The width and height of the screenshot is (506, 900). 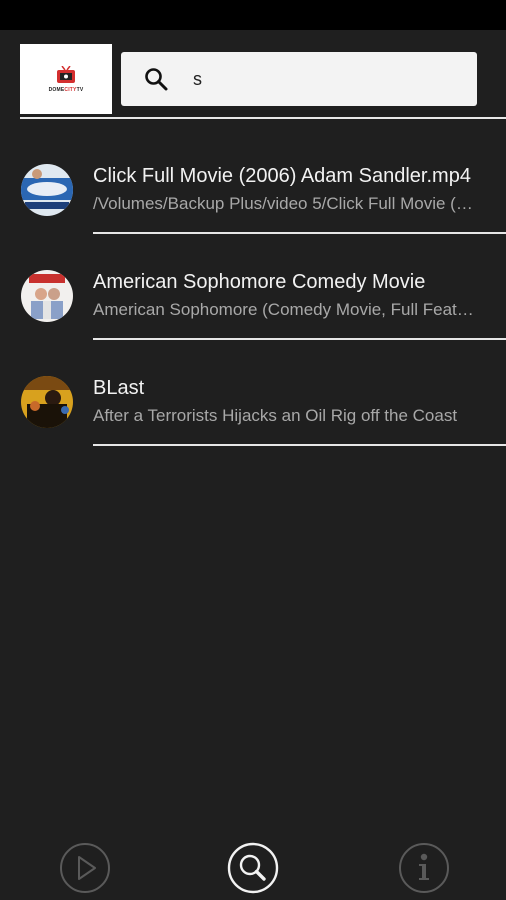 I want to click on nav-search-button, so click(x=253, y=868).